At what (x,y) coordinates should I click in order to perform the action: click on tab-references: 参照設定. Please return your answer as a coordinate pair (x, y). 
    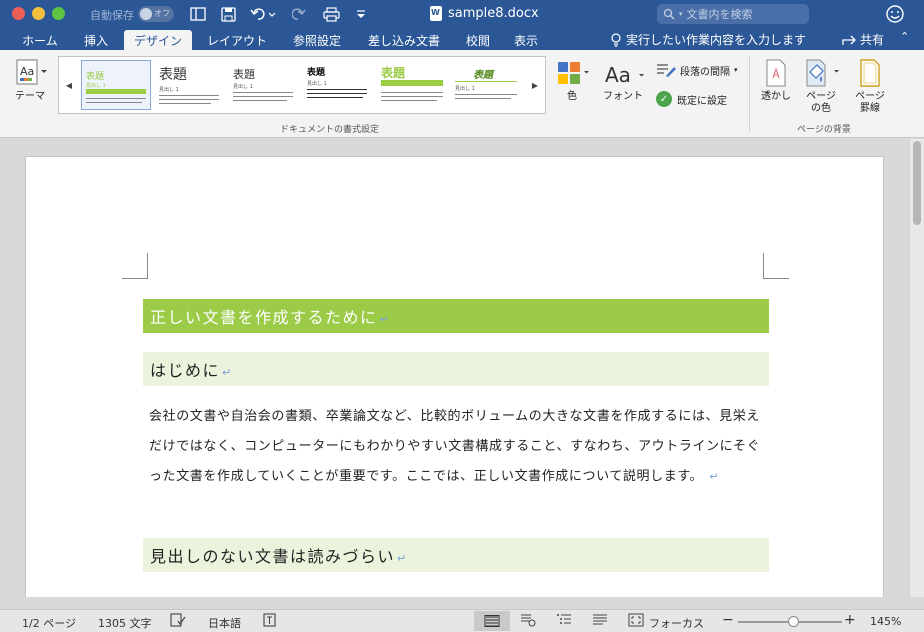
    Looking at the image, I should click on (317, 40).